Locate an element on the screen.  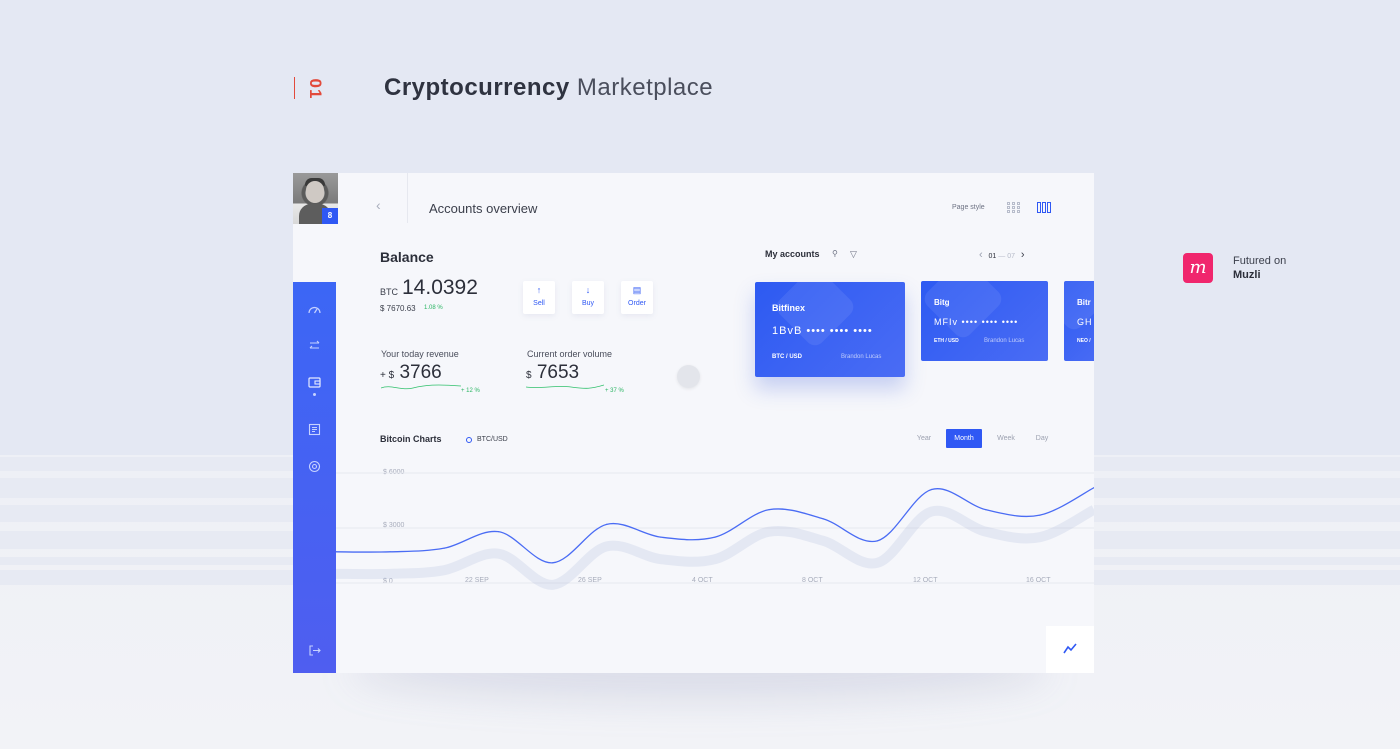
card-name: Bitg is located at coordinates (942, 302).